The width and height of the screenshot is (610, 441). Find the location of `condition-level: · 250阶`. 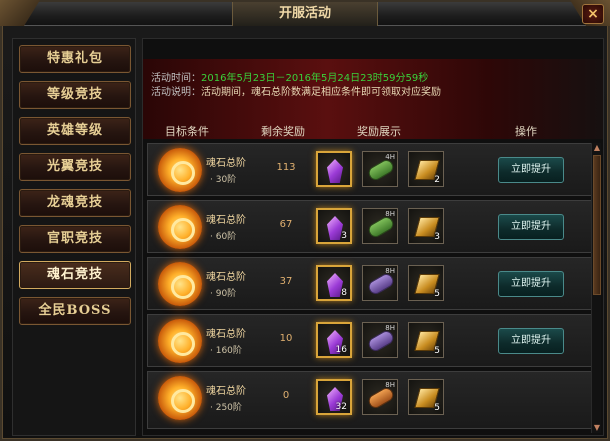

condition-level: · 250阶 is located at coordinates (226, 408).